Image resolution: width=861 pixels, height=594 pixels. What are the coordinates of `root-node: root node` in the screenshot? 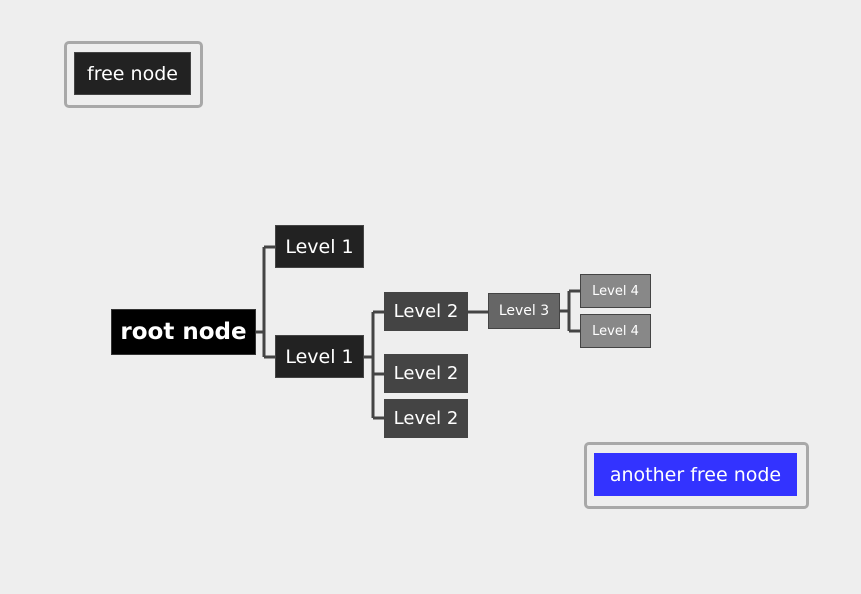 It's located at (183, 332).